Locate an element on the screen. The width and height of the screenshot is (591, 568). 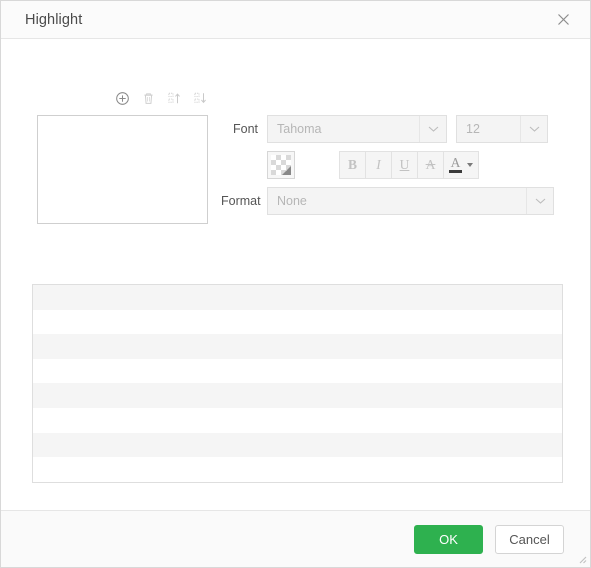
format-value: None is located at coordinates (292, 201).